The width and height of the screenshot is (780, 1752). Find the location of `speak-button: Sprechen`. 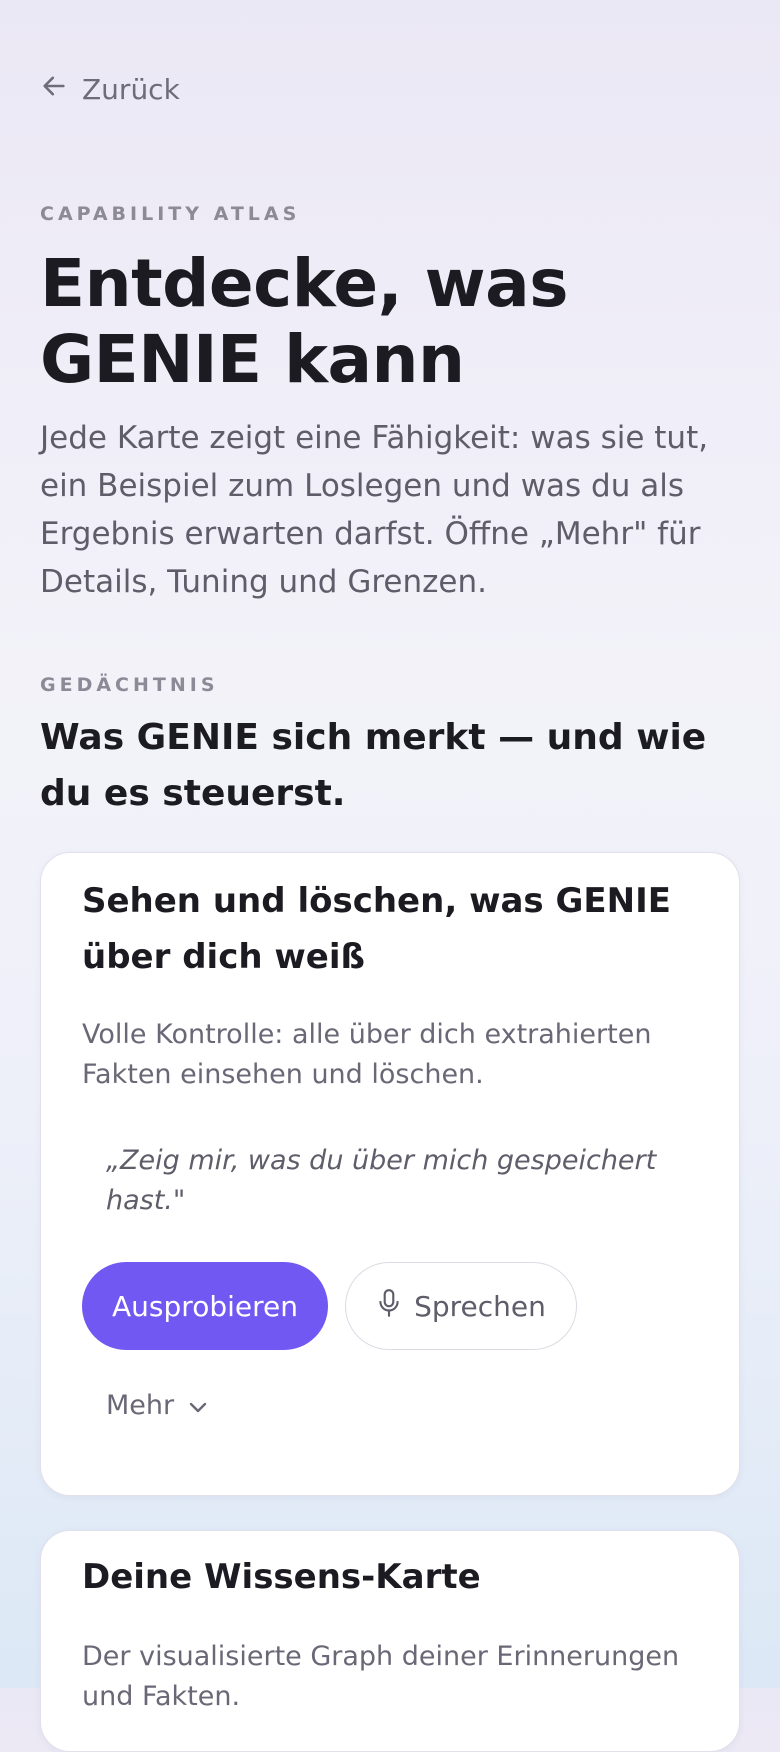

speak-button: Sprechen is located at coordinates (461, 1306).